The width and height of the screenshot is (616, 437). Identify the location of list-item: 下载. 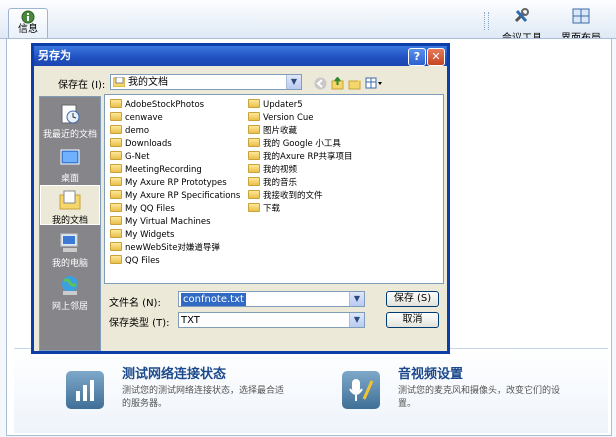
(264, 209).